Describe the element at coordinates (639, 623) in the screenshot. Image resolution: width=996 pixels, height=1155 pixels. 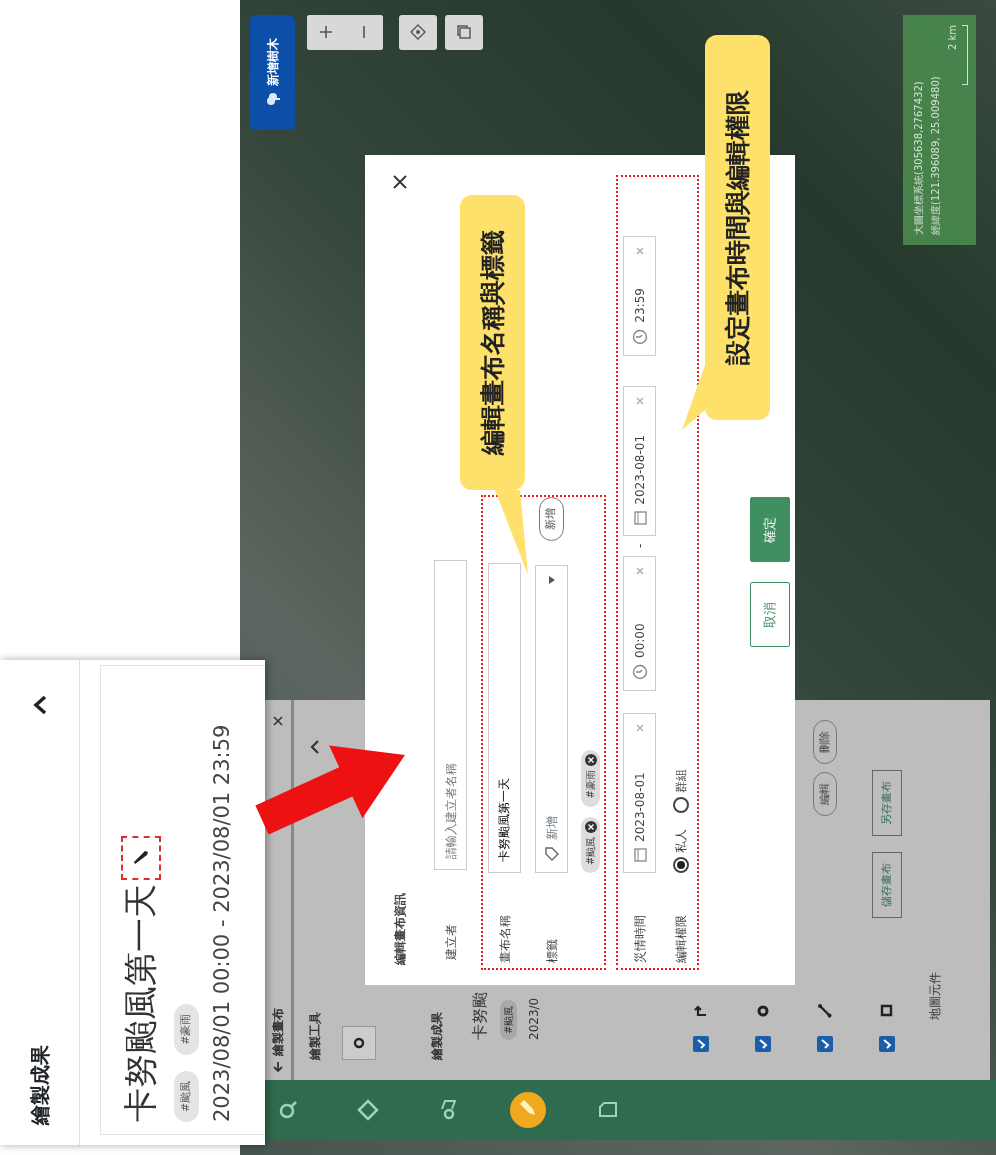
I see `time-field: 00:00` at that location.